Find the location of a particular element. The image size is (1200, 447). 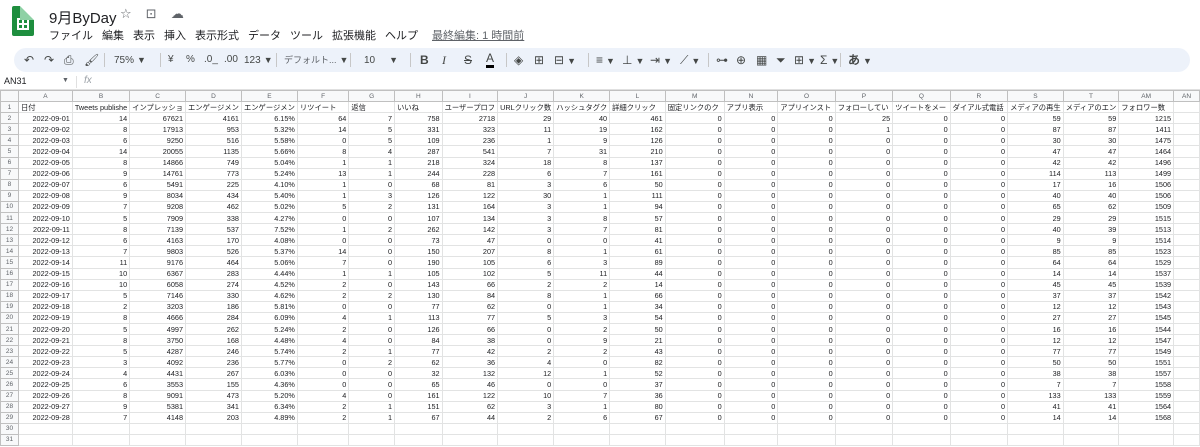

row-header: 26 is located at coordinates (9, 384).